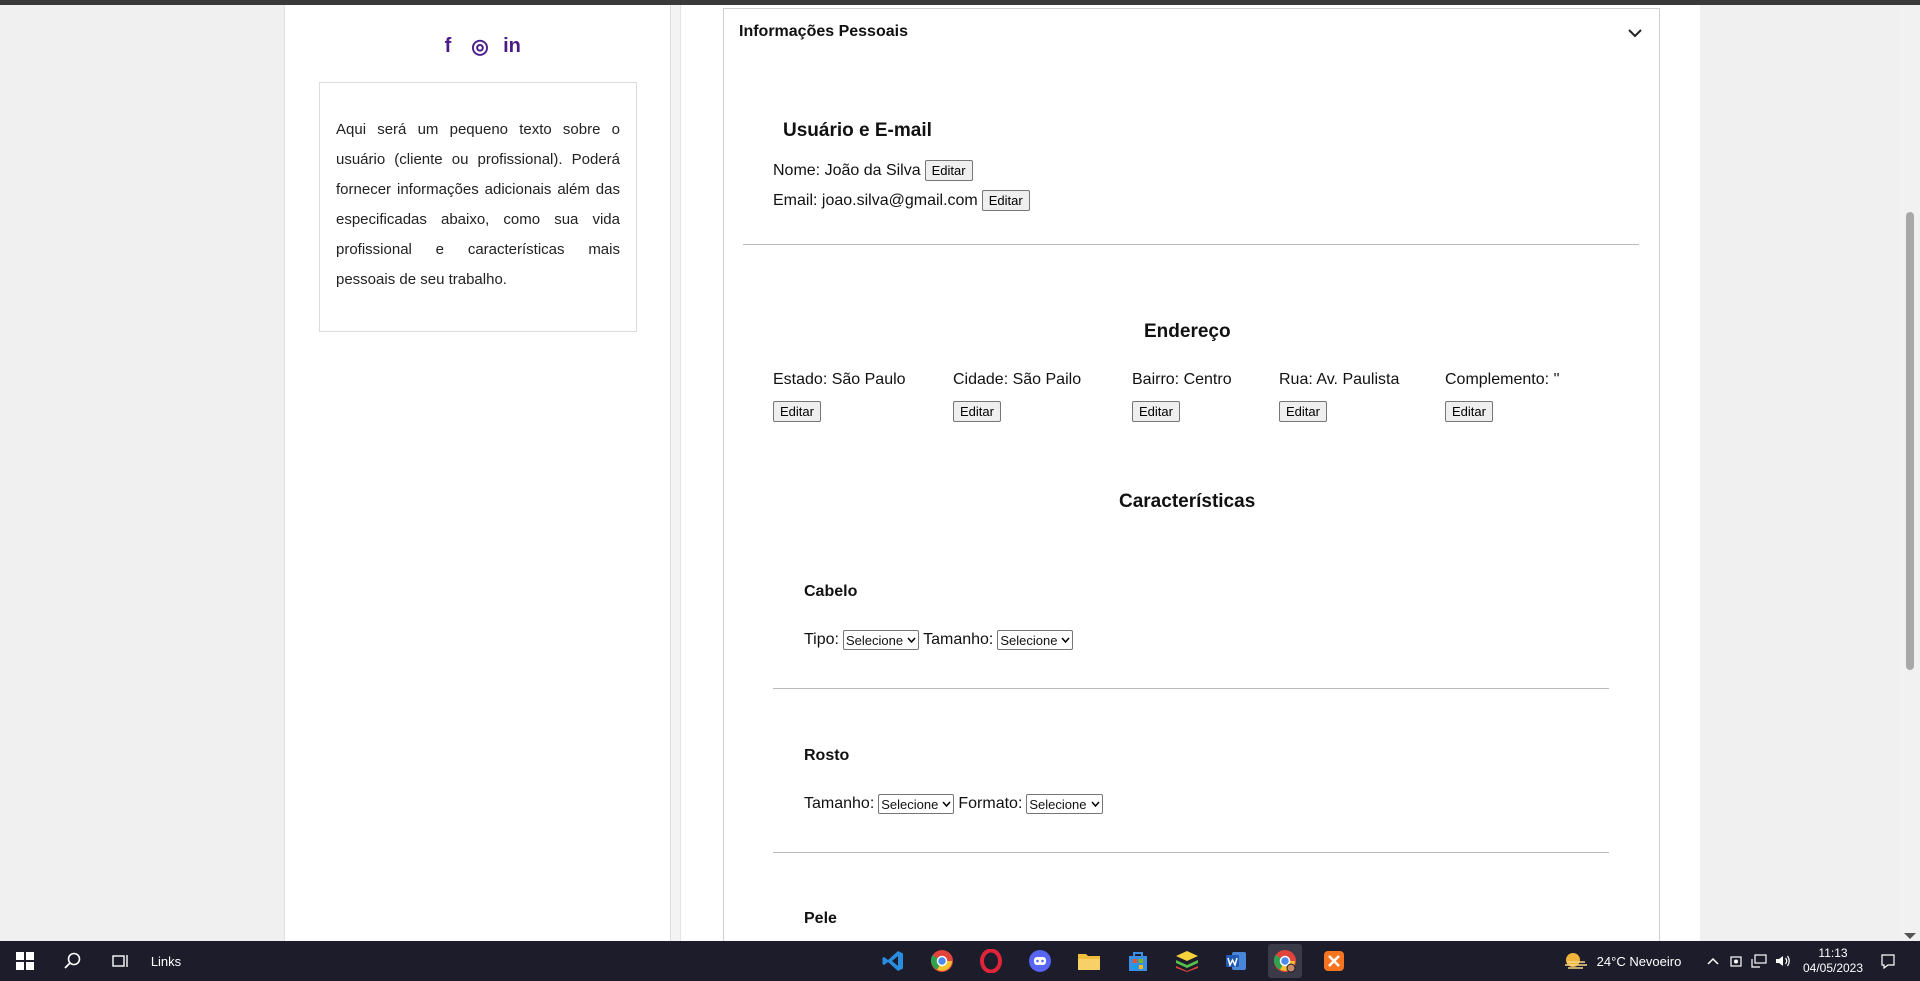 Image resolution: width=1920 pixels, height=981 pixels. I want to click on face-row: Tamanho: Selecione Formato: Selecione, so click(953, 804).